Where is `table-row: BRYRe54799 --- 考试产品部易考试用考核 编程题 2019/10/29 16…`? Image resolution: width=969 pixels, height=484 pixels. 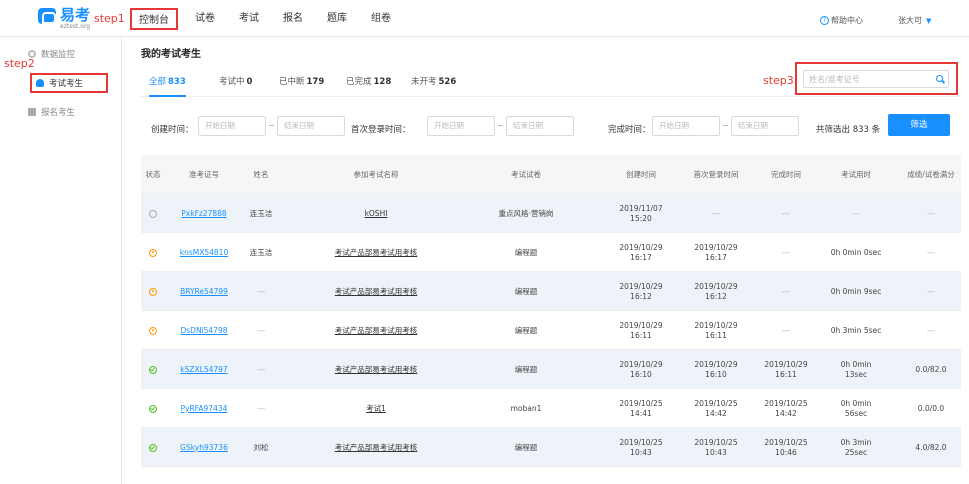
table-row: BRYRe54799 --- 考试产品部易考试用考核 编程题 2019/10/29 16… is located at coordinates (551, 291).